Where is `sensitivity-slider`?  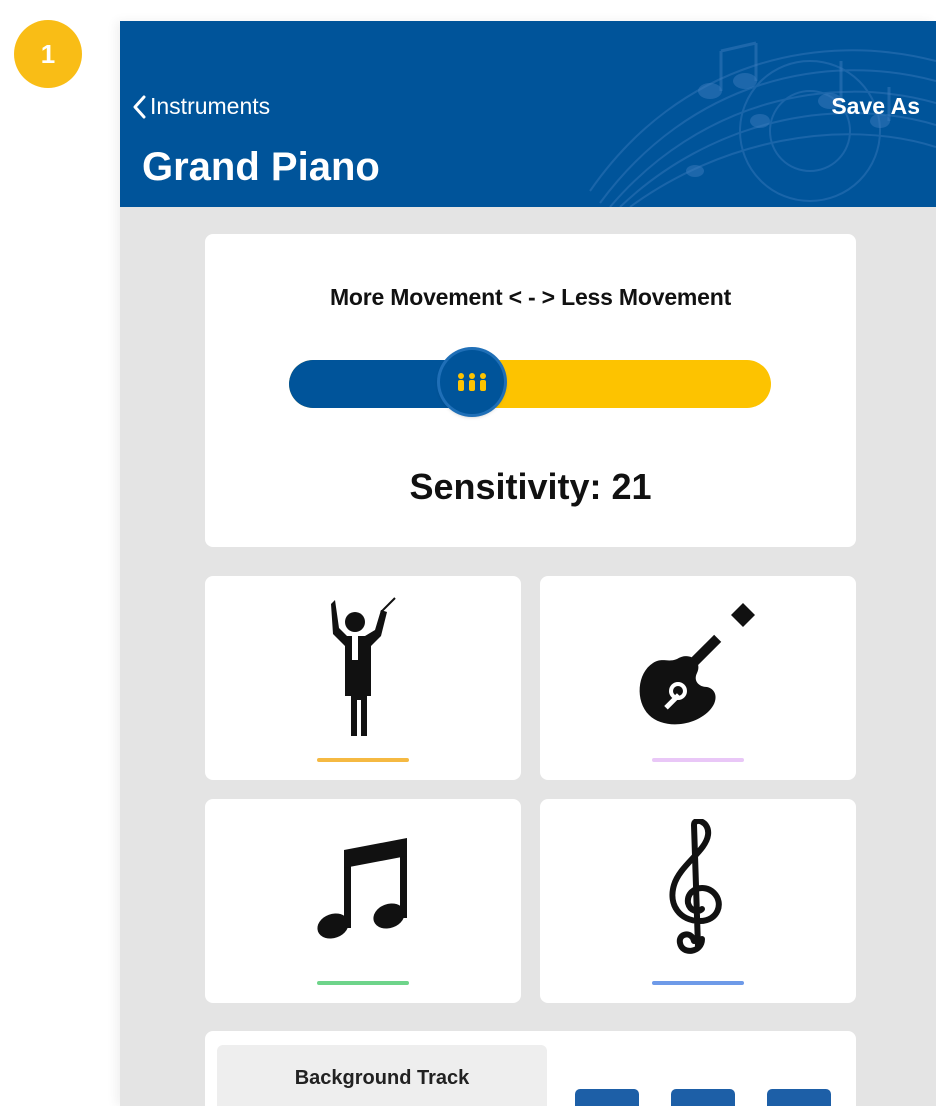
sensitivity-slider is located at coordinates (530, 382).